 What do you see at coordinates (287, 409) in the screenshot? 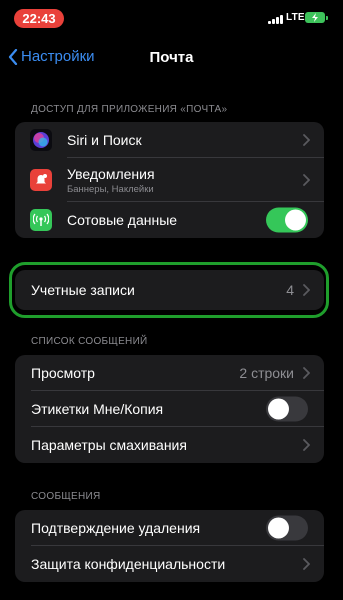
I see `to-cc-labels-toggle` at bounding box center [287, 409].